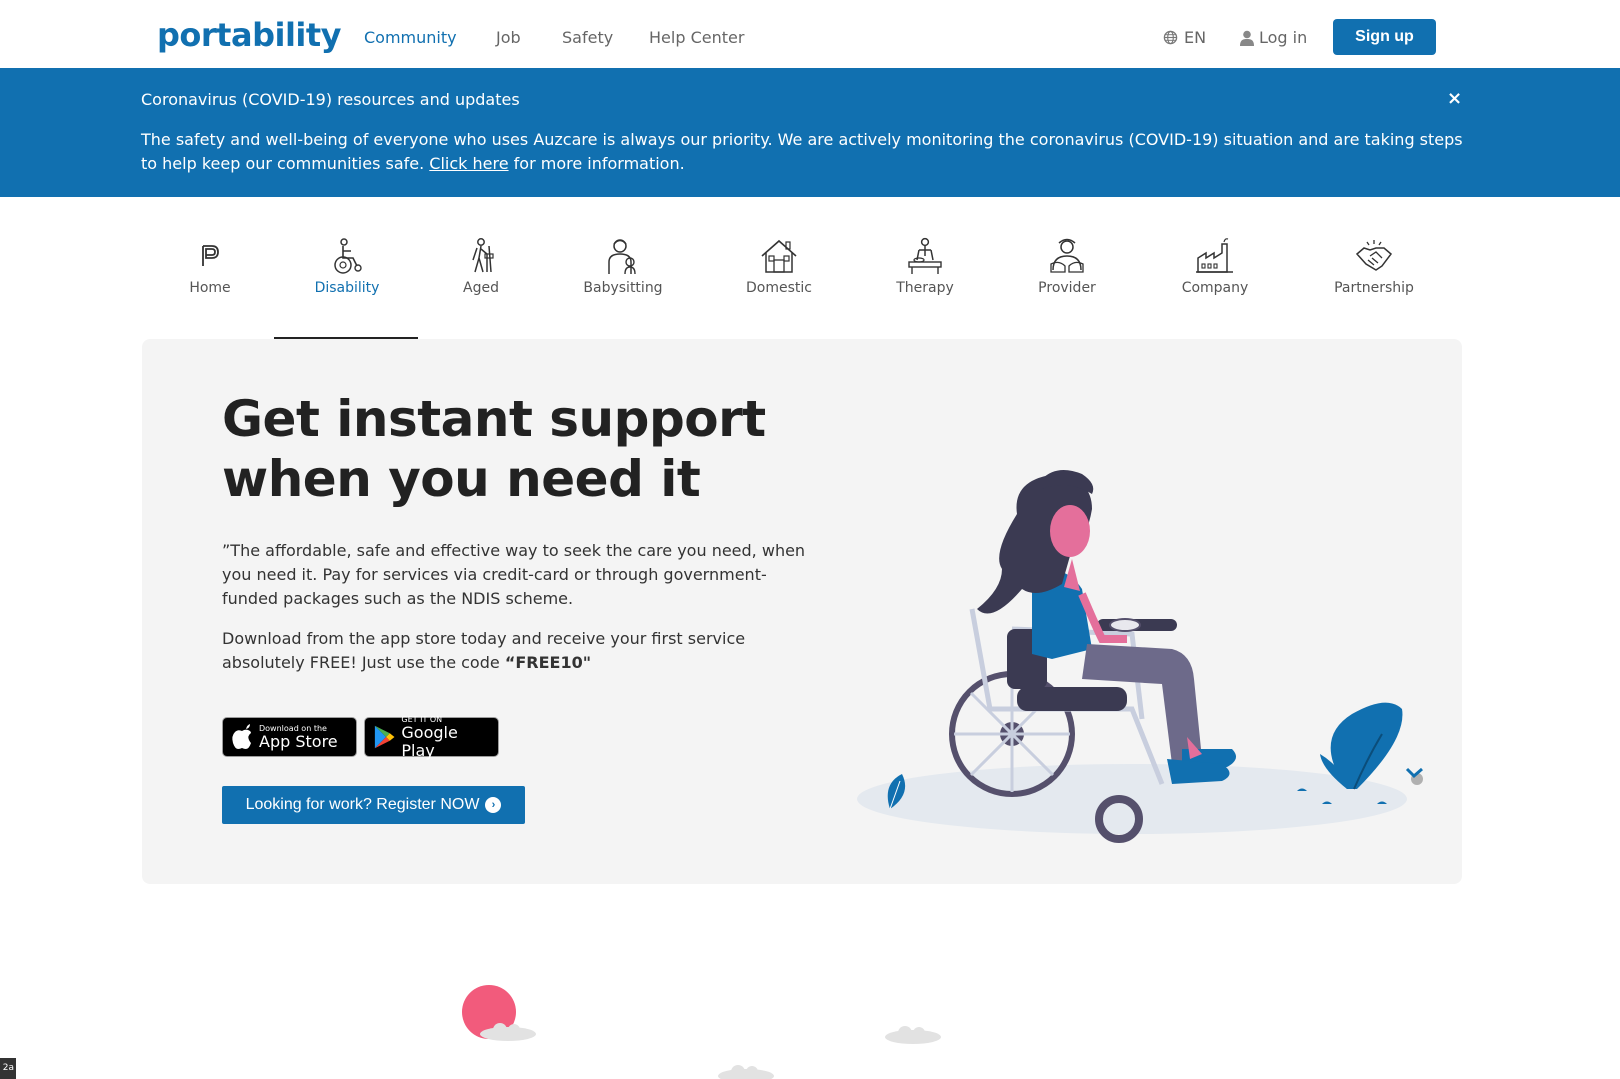  What do you see at coordinates (384, 737) in the screenshot?
I see `google-play-icon` at bounding box center [384, 737].